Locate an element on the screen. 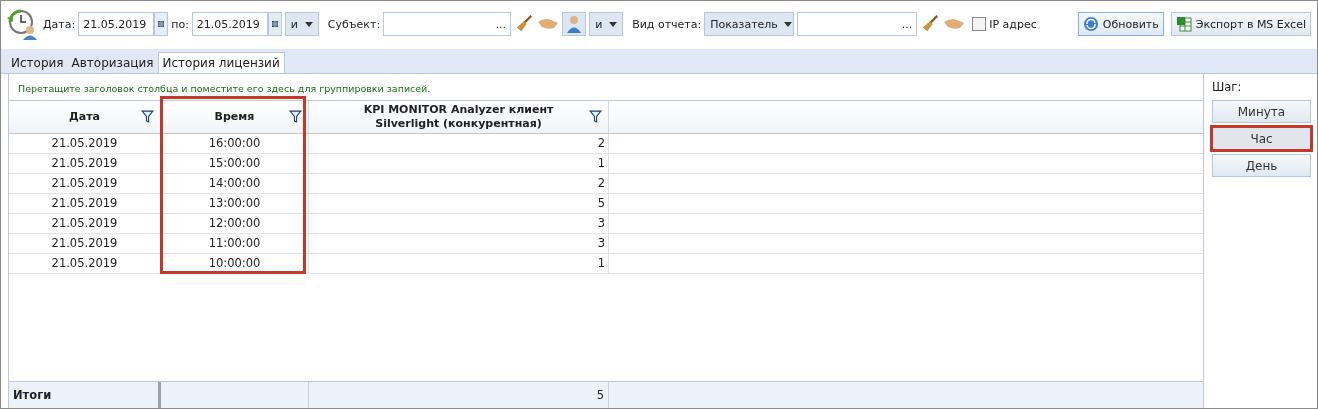  table-cell: 14:00:00 is located at coordinates (235, 183).